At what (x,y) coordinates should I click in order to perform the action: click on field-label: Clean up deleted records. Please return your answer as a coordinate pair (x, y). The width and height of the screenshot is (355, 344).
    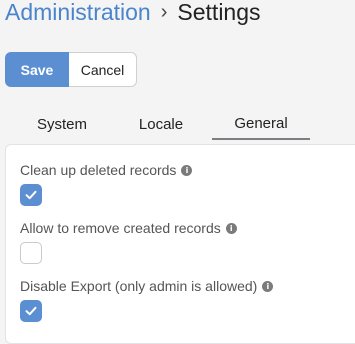
    Looking at the image, I should click on (98, 170).